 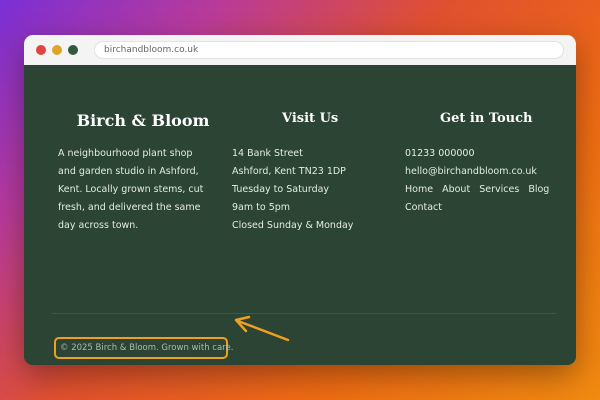 What do you see at coordinates (262, 328) in the screenshot?
I see `annotation-arrow-icon` at bounding box center [262, 328].